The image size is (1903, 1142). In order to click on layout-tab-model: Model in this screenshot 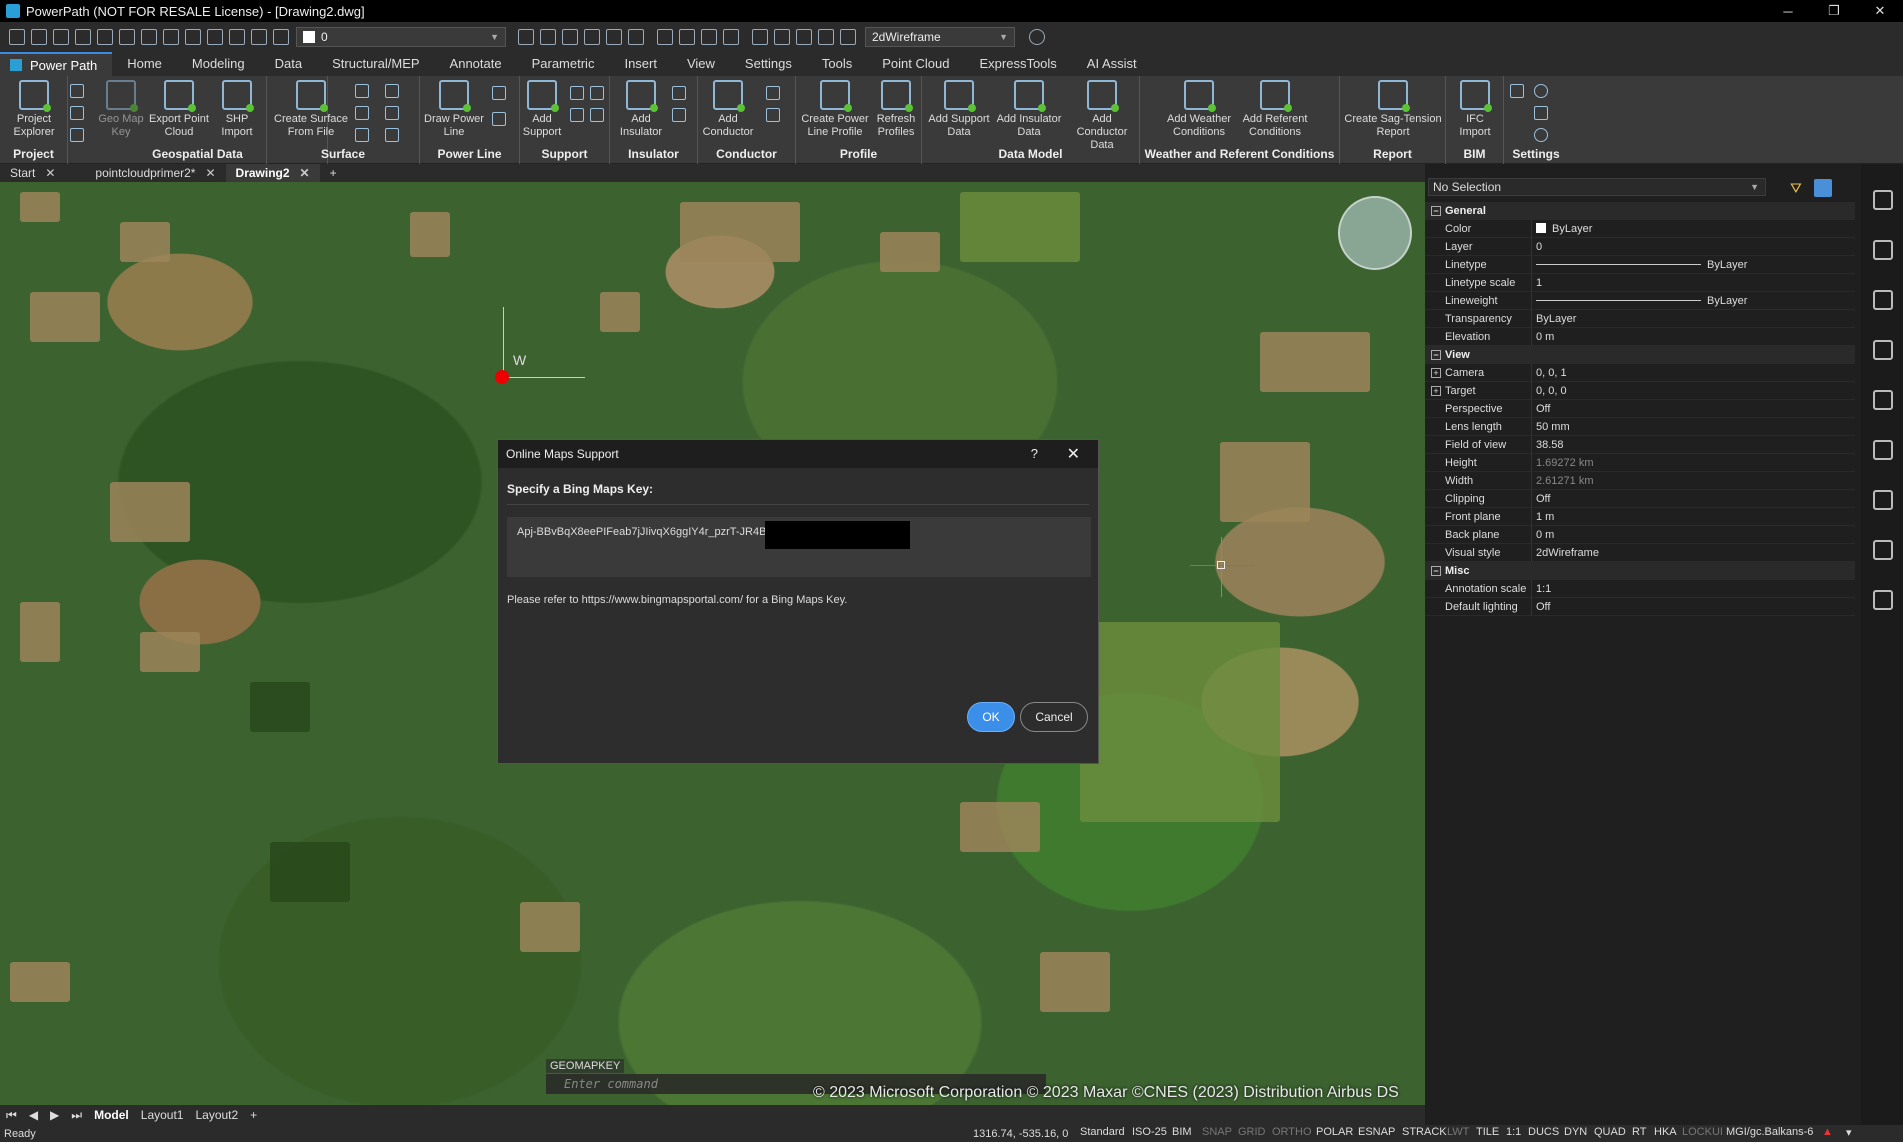, I will do `click(111, 1115)`.